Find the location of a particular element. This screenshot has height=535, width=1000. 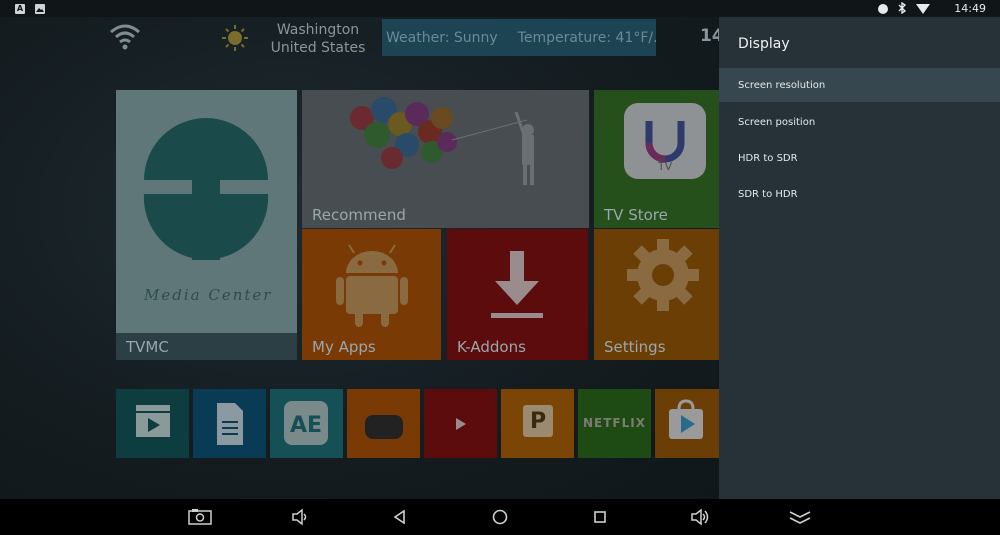

menu-item-label: HDR to SDR is located at coordinates (768, 158).